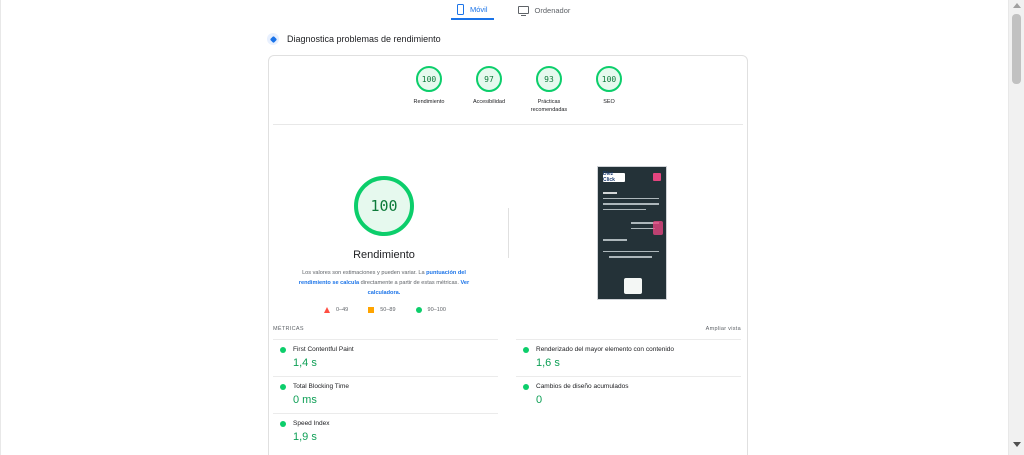 The width and height of the screenshot is (1024, 455). Describe the element at coordinates (614, 177) in the screenshot. I see `thumbnail-logo: Diez Click` at that location.